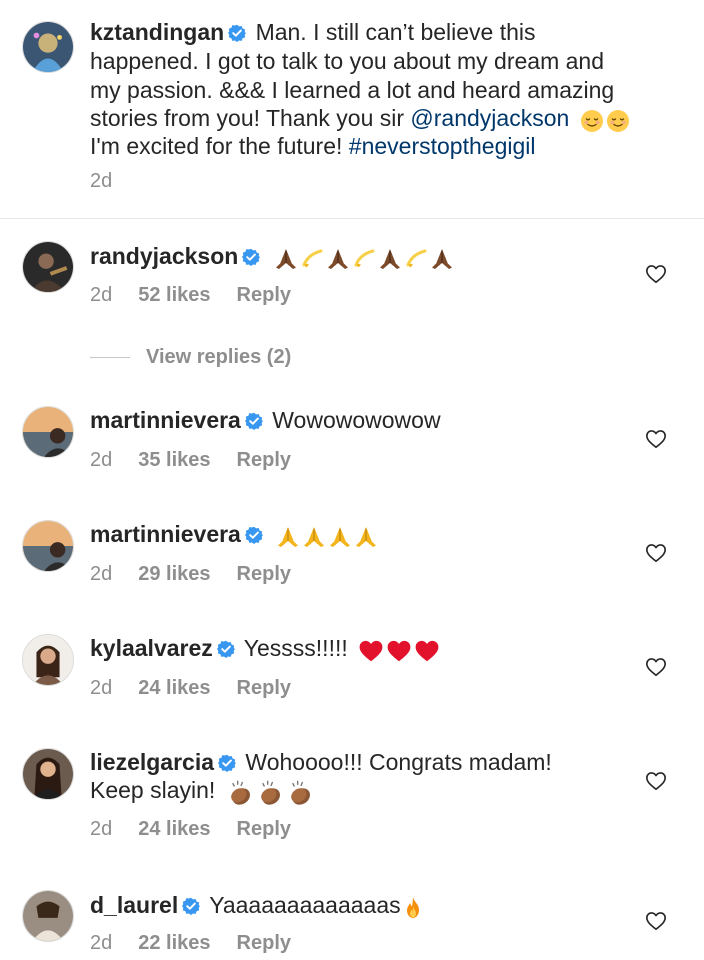 This screenshot has height=960, width=704. I want to click on comment-text: Wohoooo!!! Congrats madam!, so click(398, 762).